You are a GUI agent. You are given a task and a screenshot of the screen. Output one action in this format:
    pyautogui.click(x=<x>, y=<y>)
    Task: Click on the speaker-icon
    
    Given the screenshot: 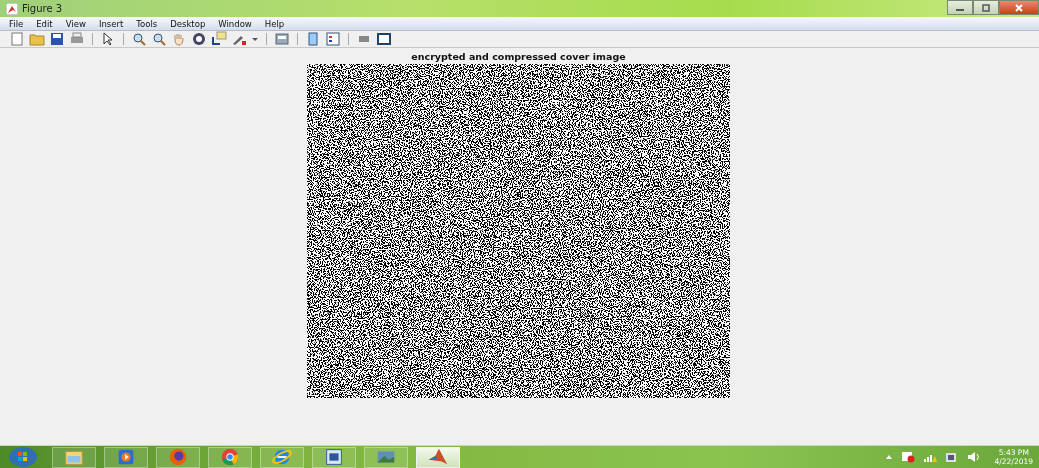 What is the action you would take?
    pyautogui.click(x=973, y=457)
    